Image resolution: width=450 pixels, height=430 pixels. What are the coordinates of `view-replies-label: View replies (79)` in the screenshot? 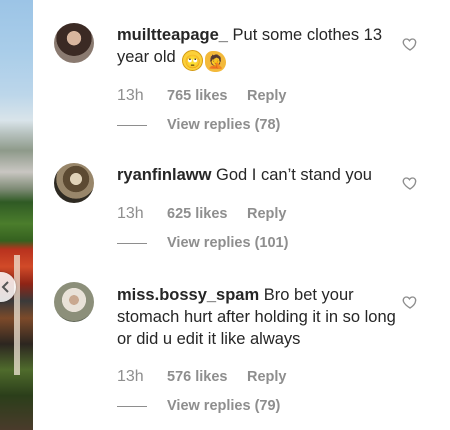 It's located at (224, 406).